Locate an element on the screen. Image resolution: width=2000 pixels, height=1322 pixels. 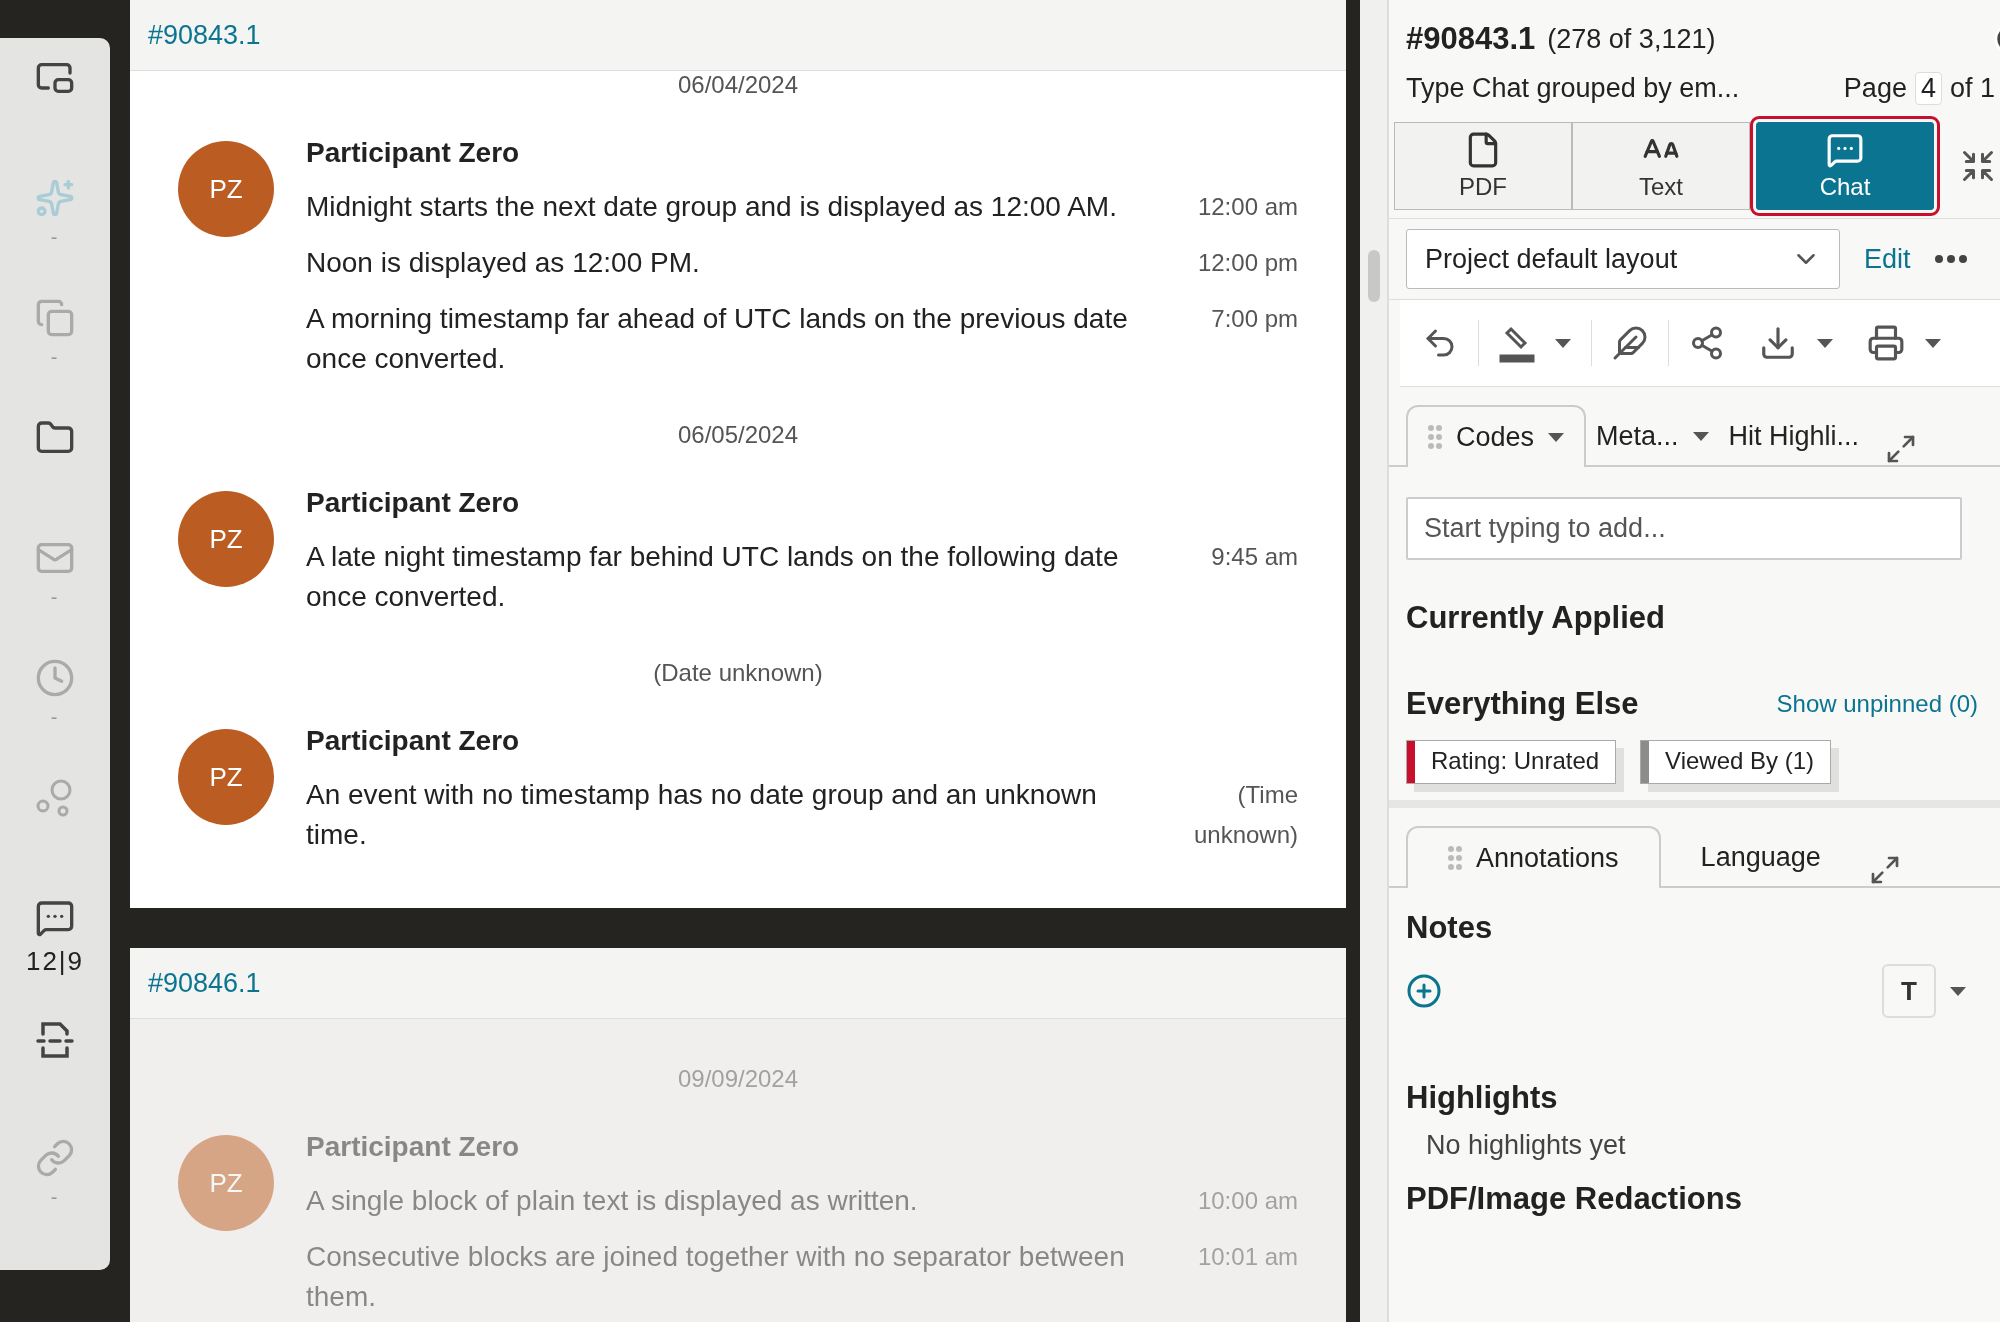
feather-button is located at coordinates (1630, 343).